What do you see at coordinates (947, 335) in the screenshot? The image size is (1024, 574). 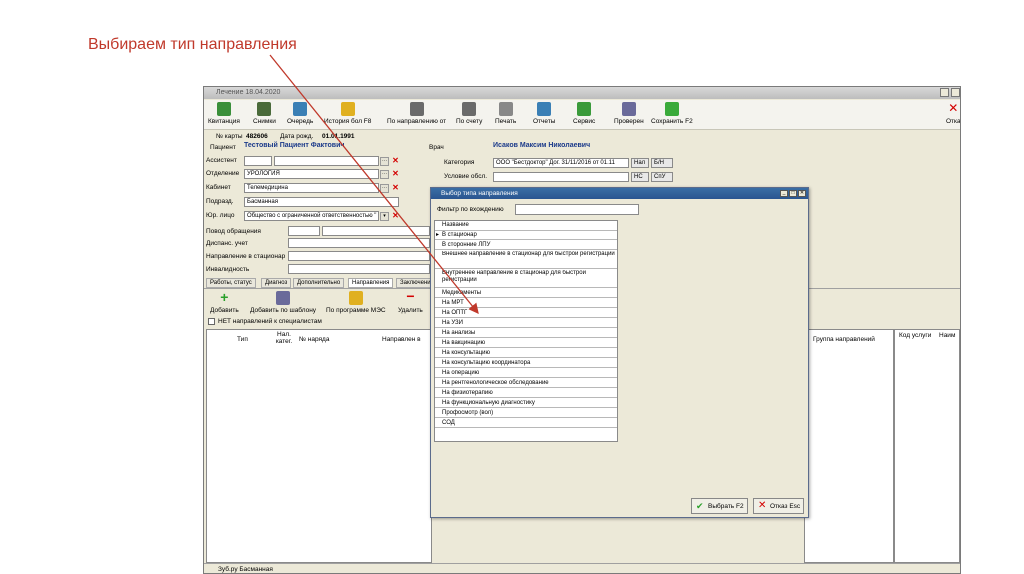 I see `column-service-name: Наим` at bounding box center [947, 335].